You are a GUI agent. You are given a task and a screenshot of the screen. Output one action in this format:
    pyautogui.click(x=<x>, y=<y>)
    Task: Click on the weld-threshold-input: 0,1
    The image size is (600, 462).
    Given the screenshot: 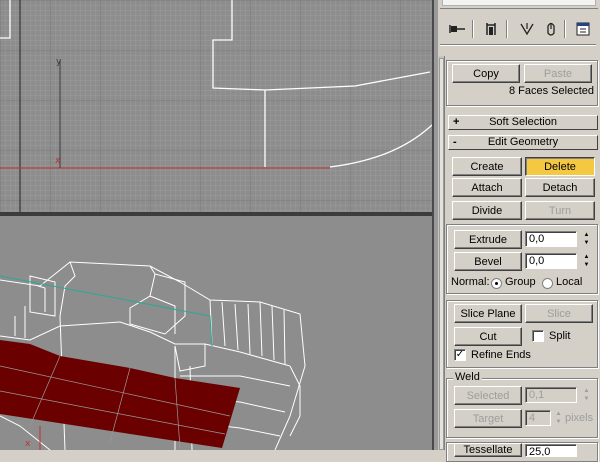 What is the action you would take?
    pyautogui.click(x=551, y=395)
    